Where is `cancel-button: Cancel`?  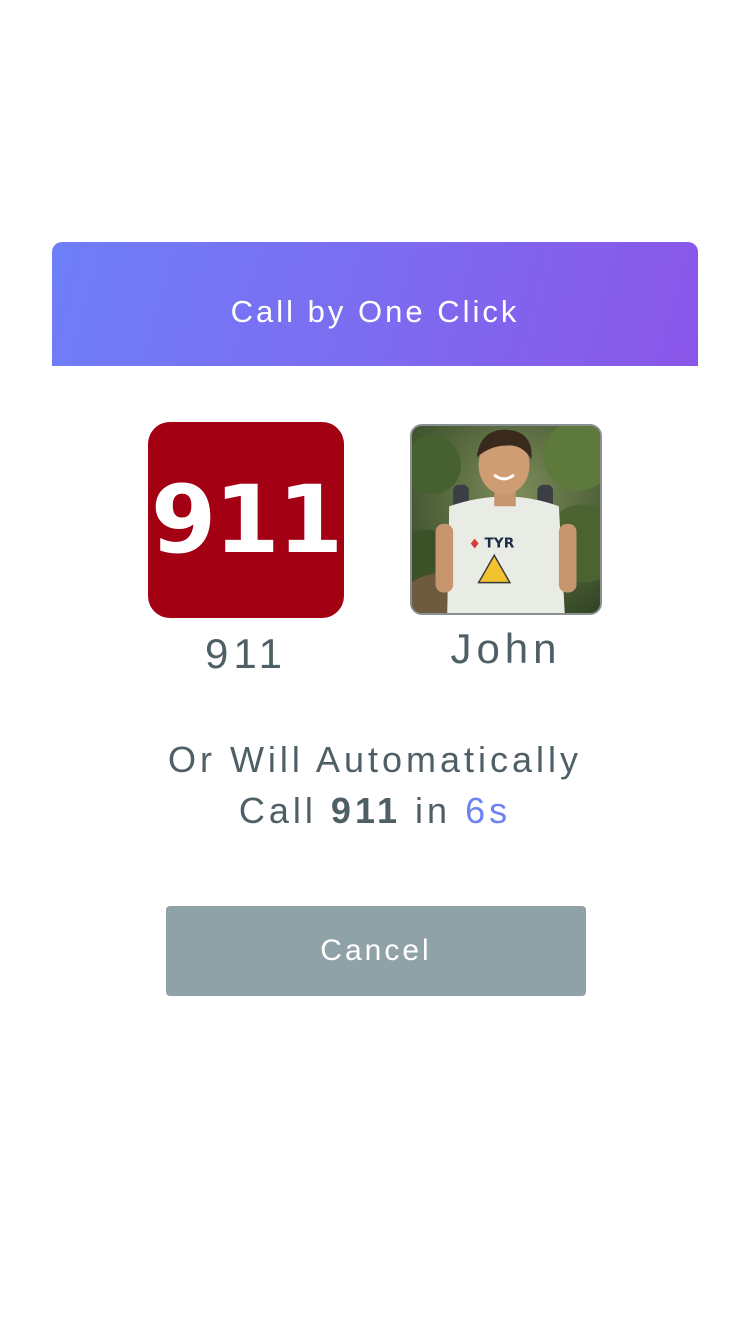 cancel-button: Cancel is located at coordinates (376, 951).